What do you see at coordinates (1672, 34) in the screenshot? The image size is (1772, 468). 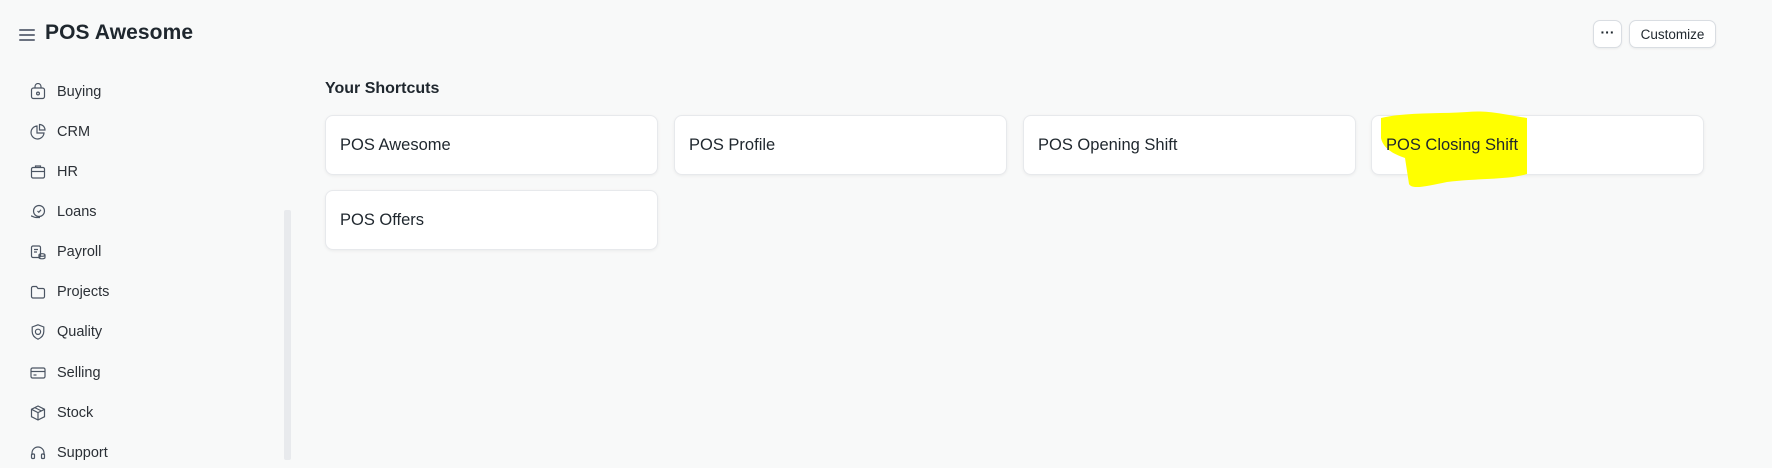 I see `customize-button: Customize` at bounding box center [1672, 34].